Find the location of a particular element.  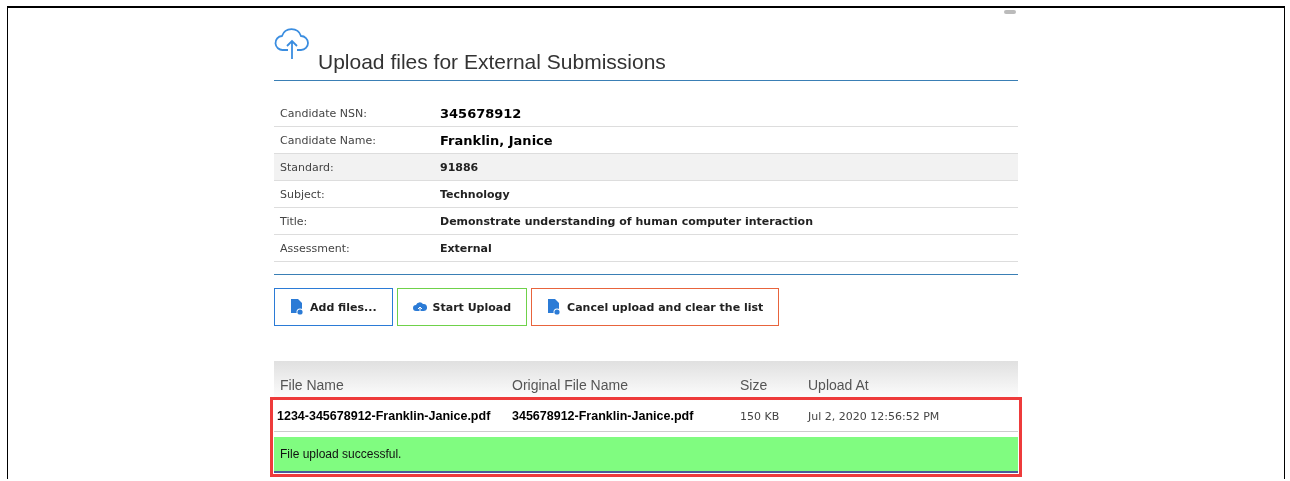

column-header: Original File Name is located at coordinates (570, 385).